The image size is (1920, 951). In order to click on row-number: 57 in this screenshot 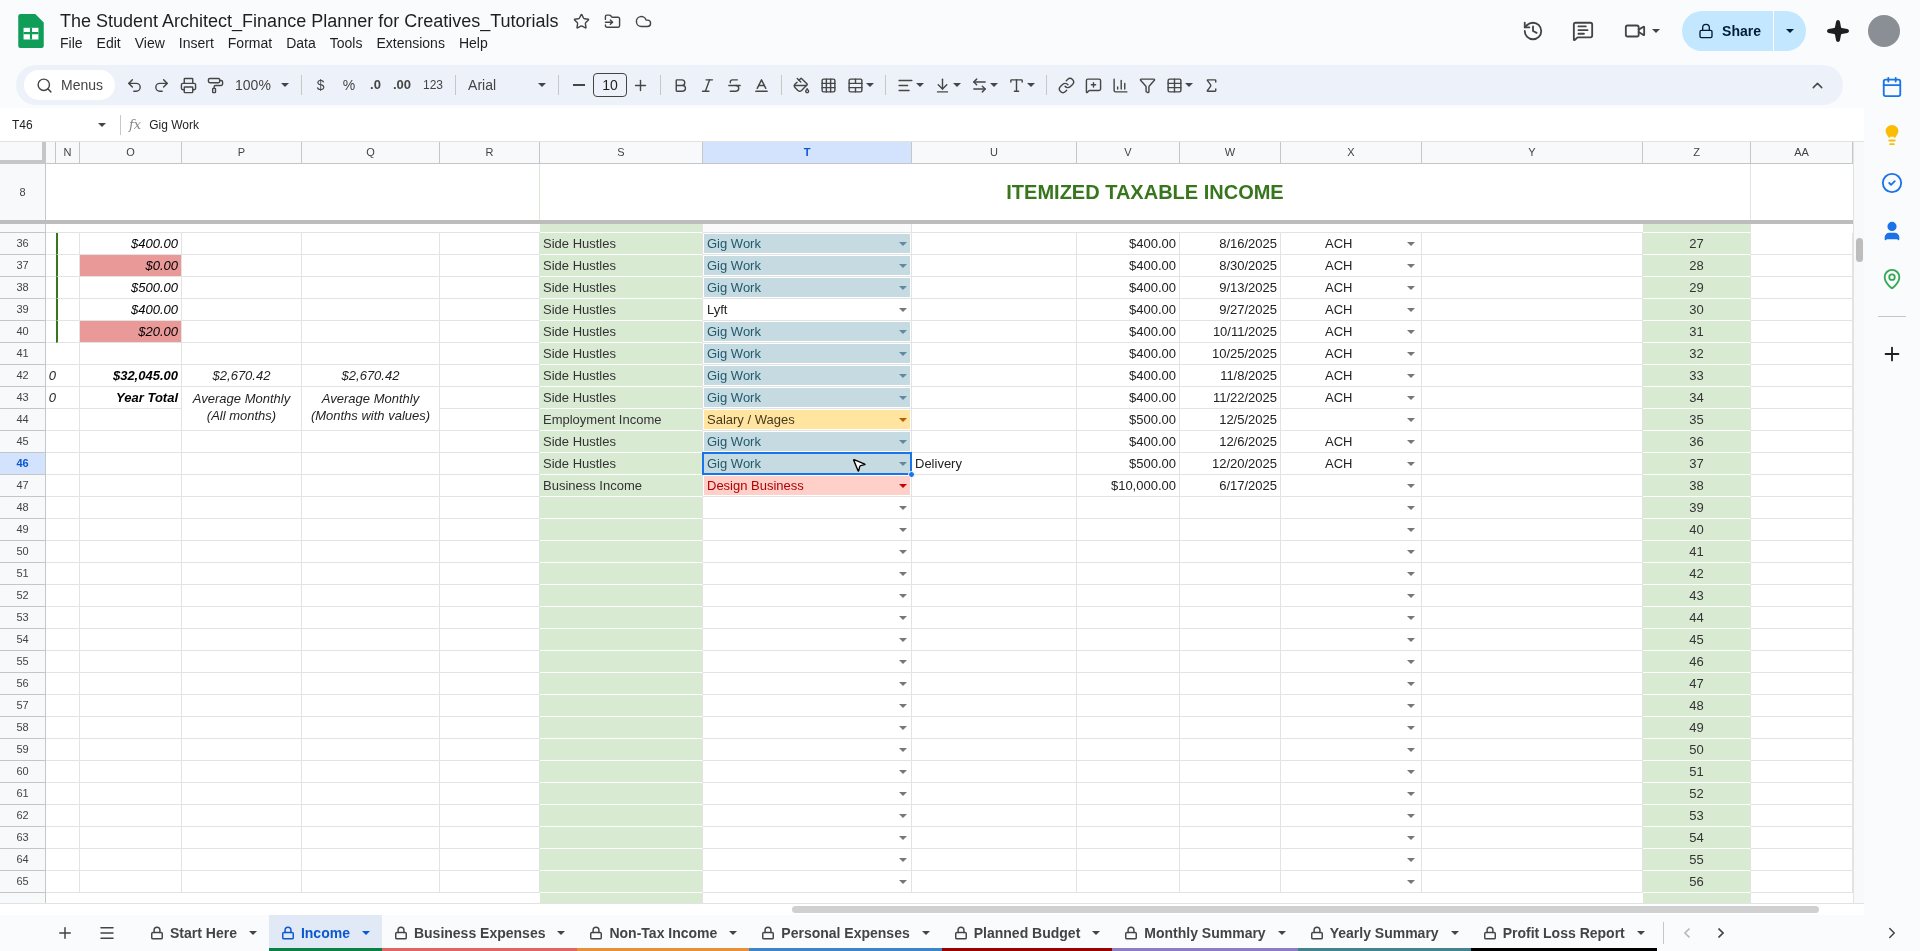, I will do `click(23, 706)`.